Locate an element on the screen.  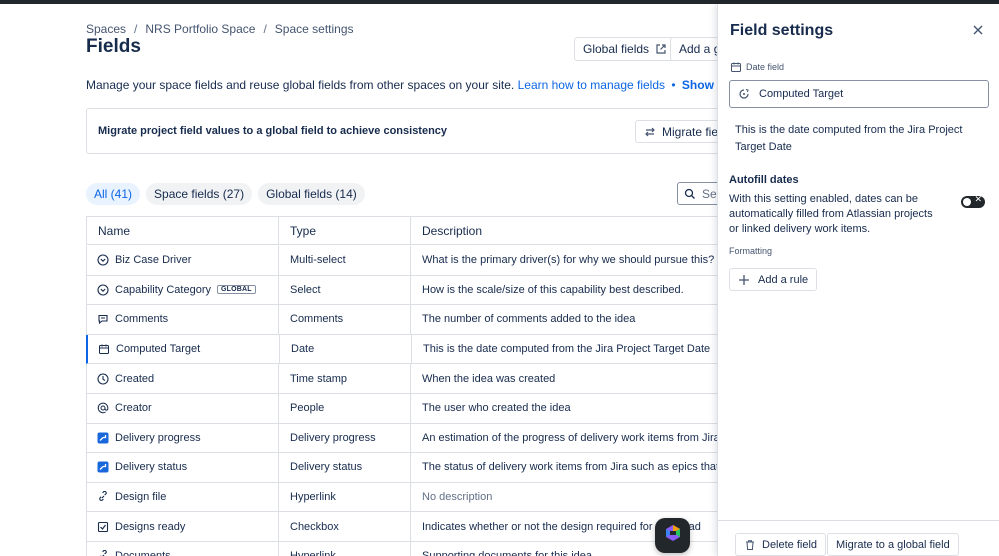
external-link-icon is located at coordinates (661, 49).